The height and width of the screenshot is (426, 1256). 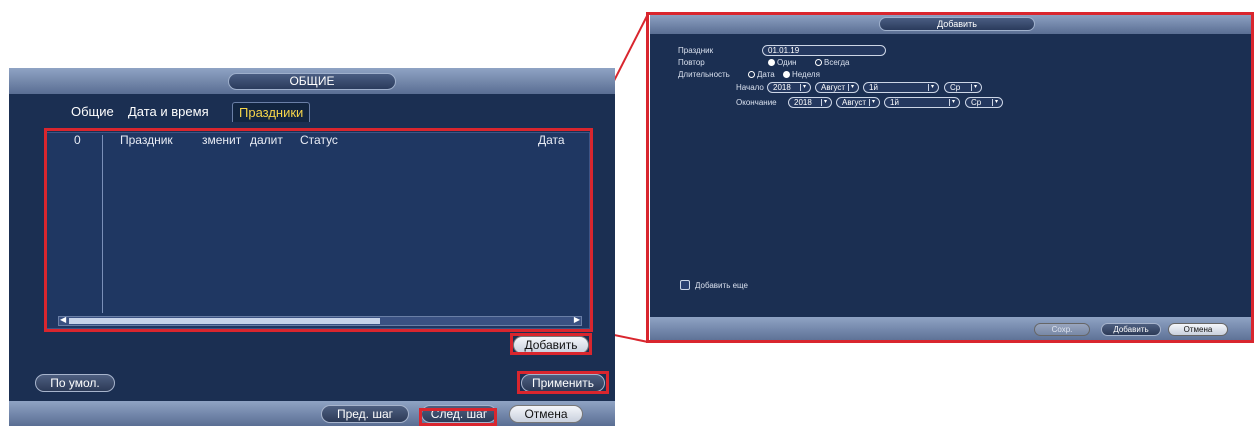 I want to click on tab-general: Общие, so click(x=92, y=112).